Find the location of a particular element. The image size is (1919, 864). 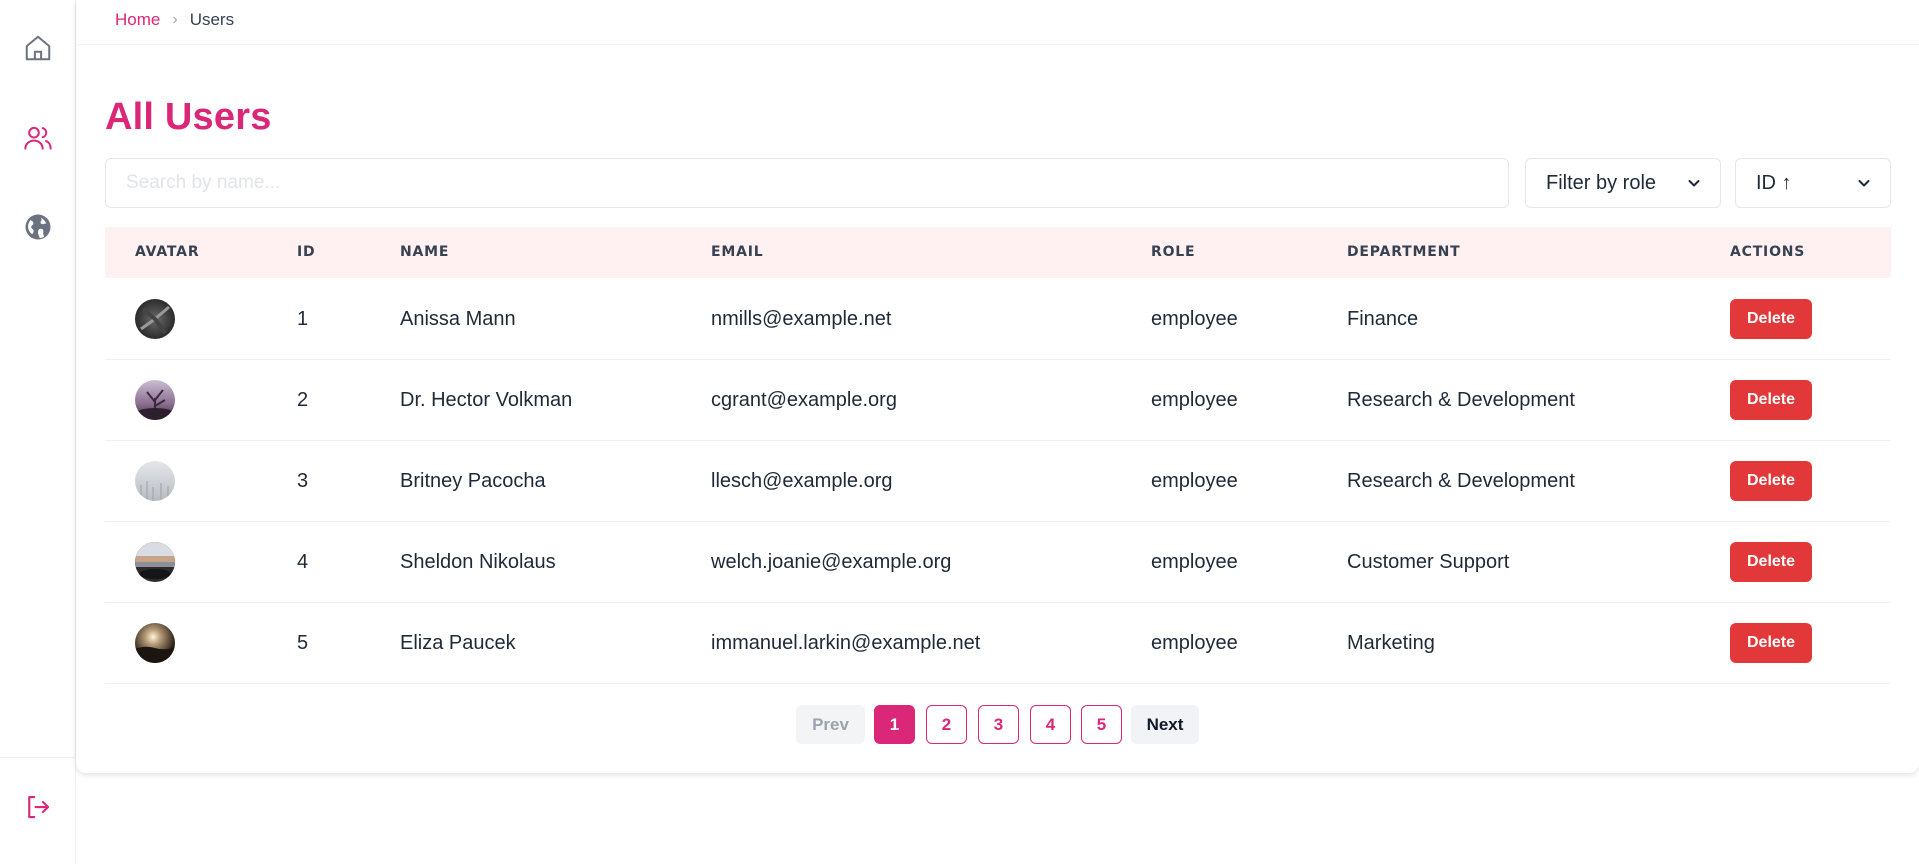

sidebar-item-home is located at coordinates (38, 48).